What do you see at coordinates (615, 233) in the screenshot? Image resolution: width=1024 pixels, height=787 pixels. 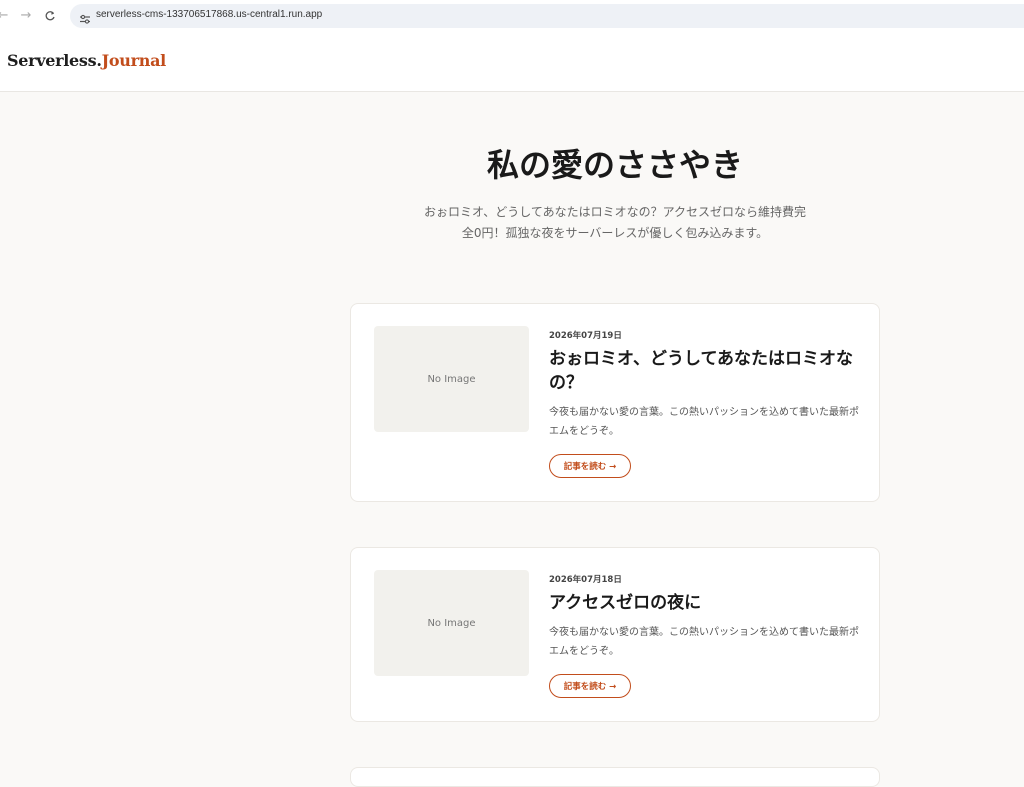 I see `subtitle-line-2: 全0円！孤独な夜をサーバーレスが優しく包み込みます。` at bounding box center [615, 233].